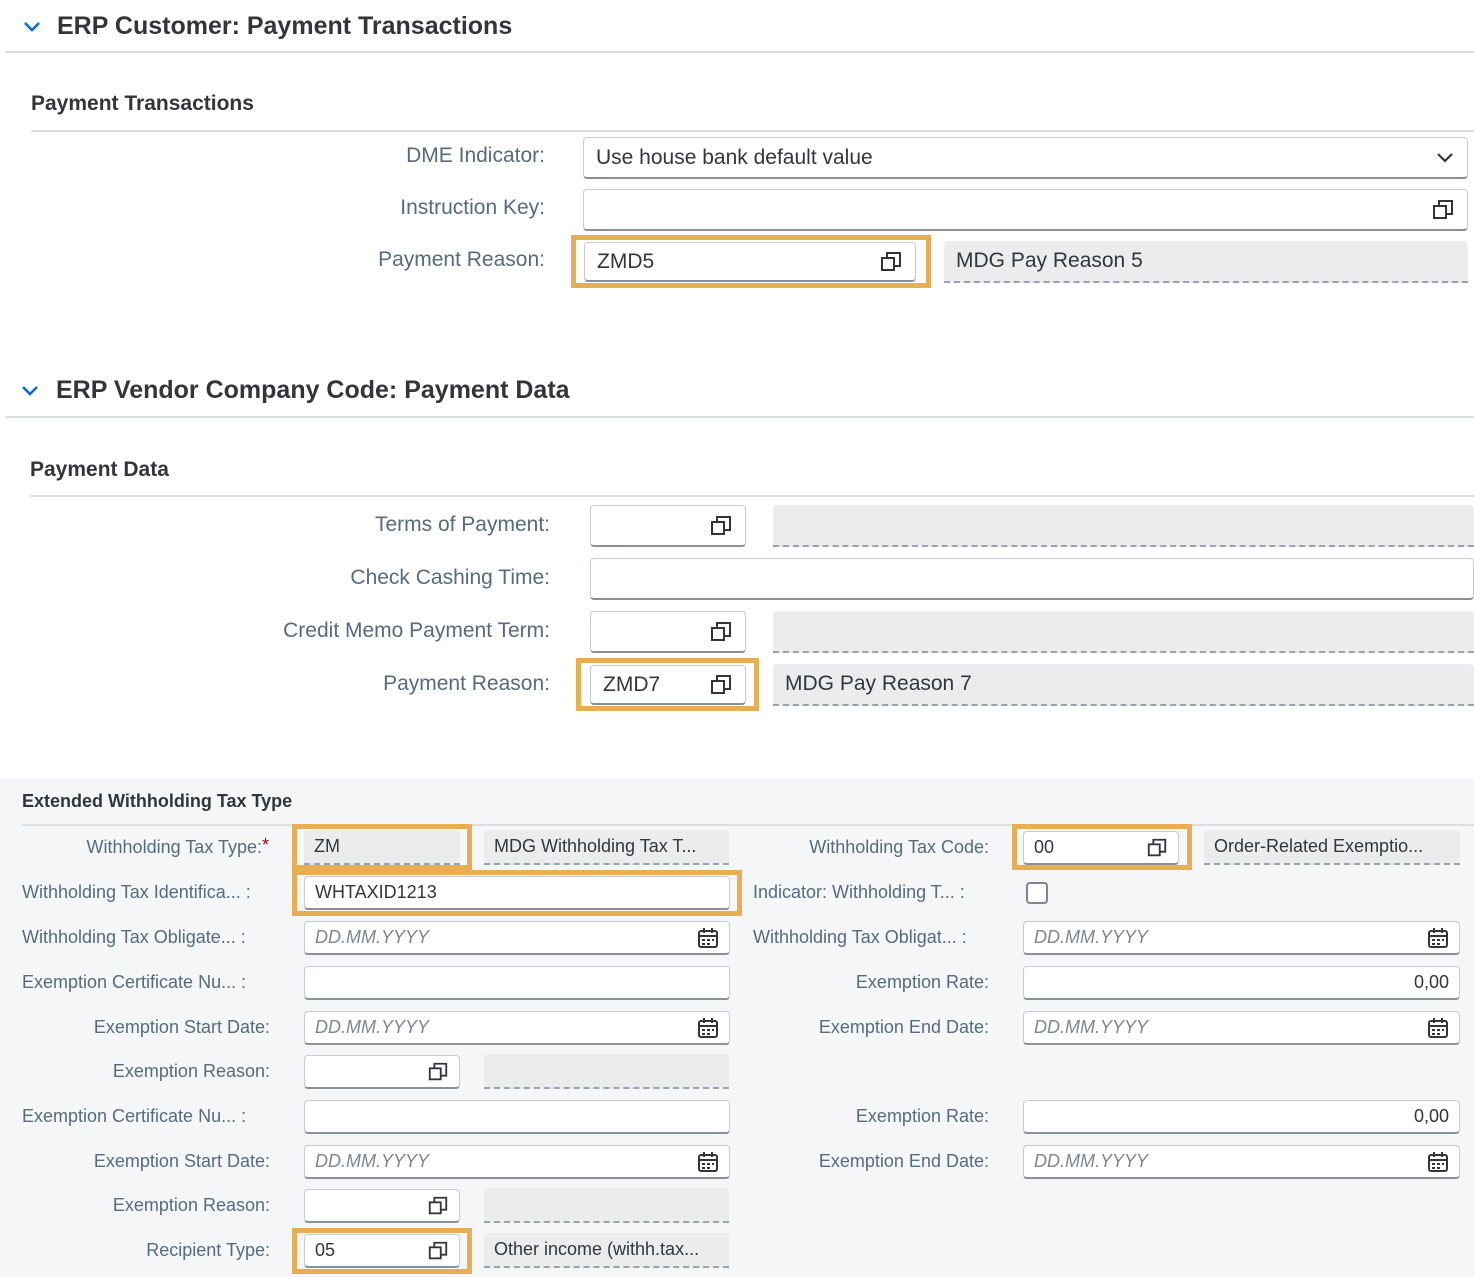 Image resolution: width=1474 pixels, height=1277 pixels. What do you see at coordinates (1037, 893) in the screenshot?
I see `indicator-withholding-checkbox` at bounding box center [1037, 893].